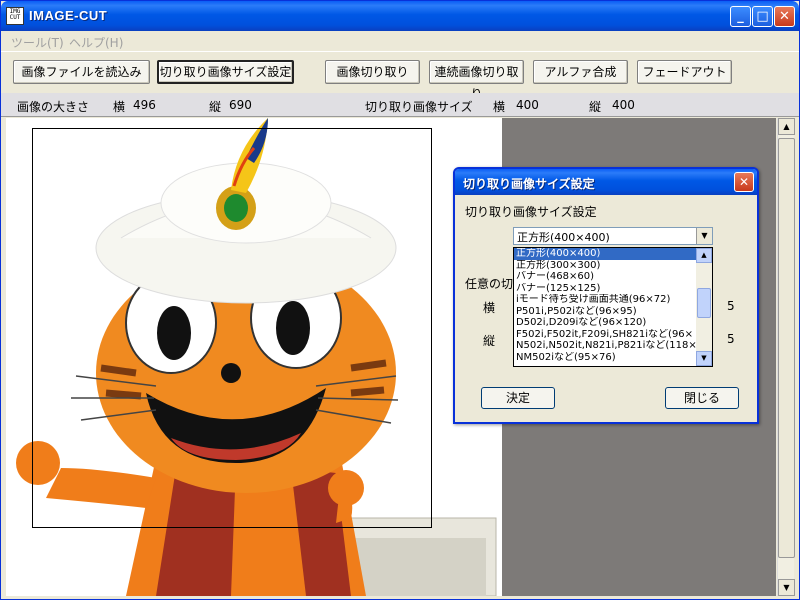 Image resolution: width=800 pixels, height=600 pixels. What do you see at coordinates (15, 16) in the screenshot?
I see `app-icon: IMG CUT` at bounding box center [15, 16].